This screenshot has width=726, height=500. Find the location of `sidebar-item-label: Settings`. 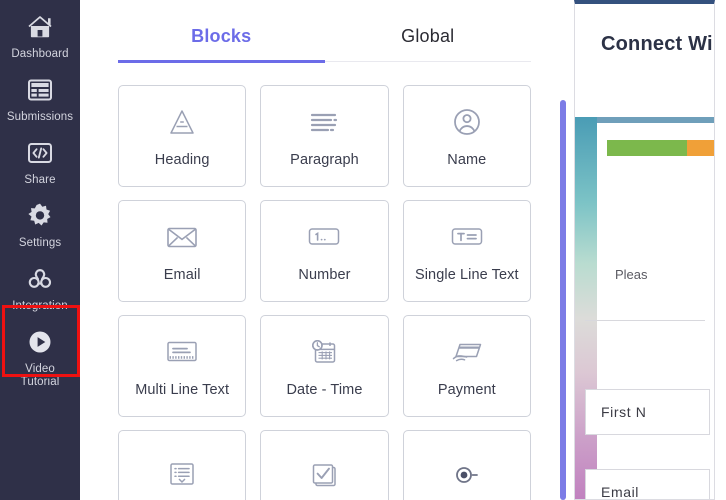

sidebar-item-label: Settings is located at coordinates (40, 243).